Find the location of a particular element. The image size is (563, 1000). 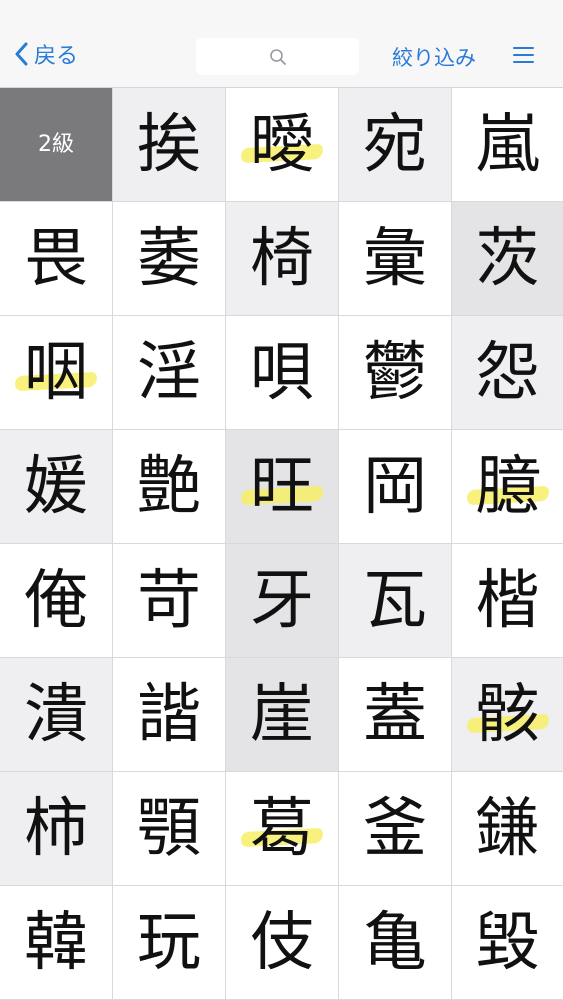

kanji-cell: 咽 is located at coordinates (56, 373).